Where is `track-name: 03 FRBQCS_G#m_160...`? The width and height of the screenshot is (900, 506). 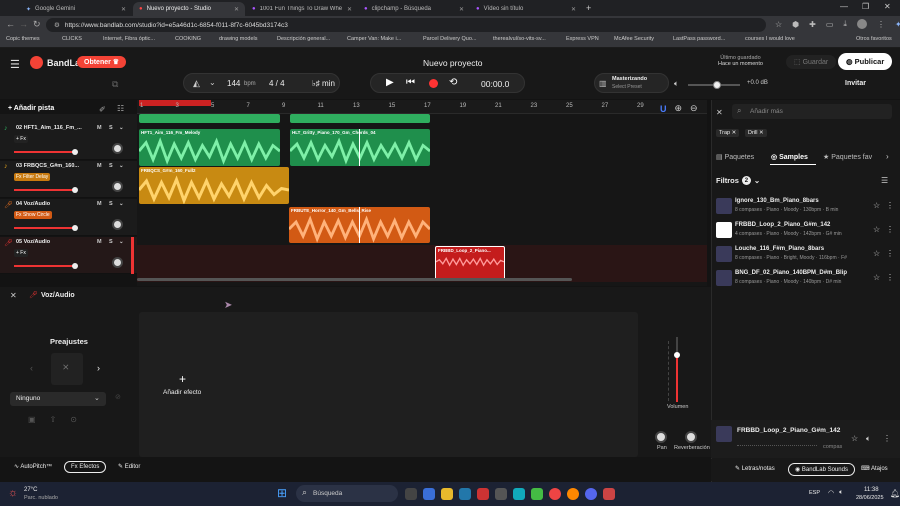
track-name: 03 FRBQCS_G#m_160... is located at coordinates (50, 166).